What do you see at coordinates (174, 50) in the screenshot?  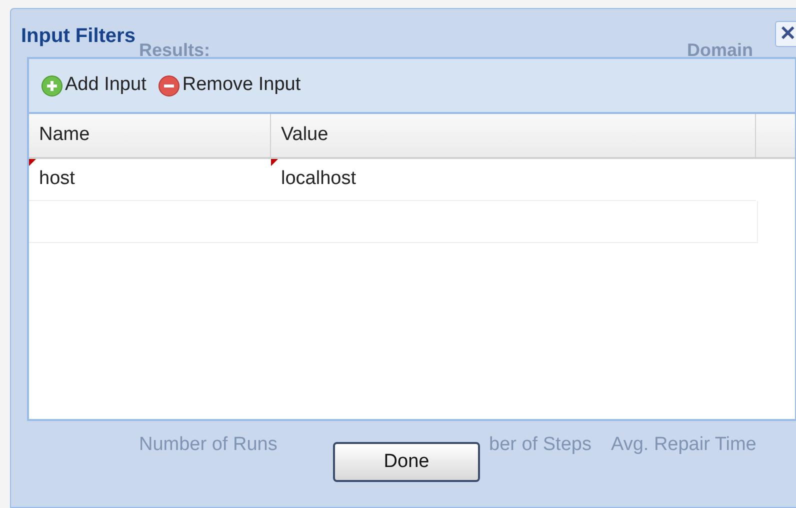 I see `background-text: Results:` at bounding box center [174, 50].